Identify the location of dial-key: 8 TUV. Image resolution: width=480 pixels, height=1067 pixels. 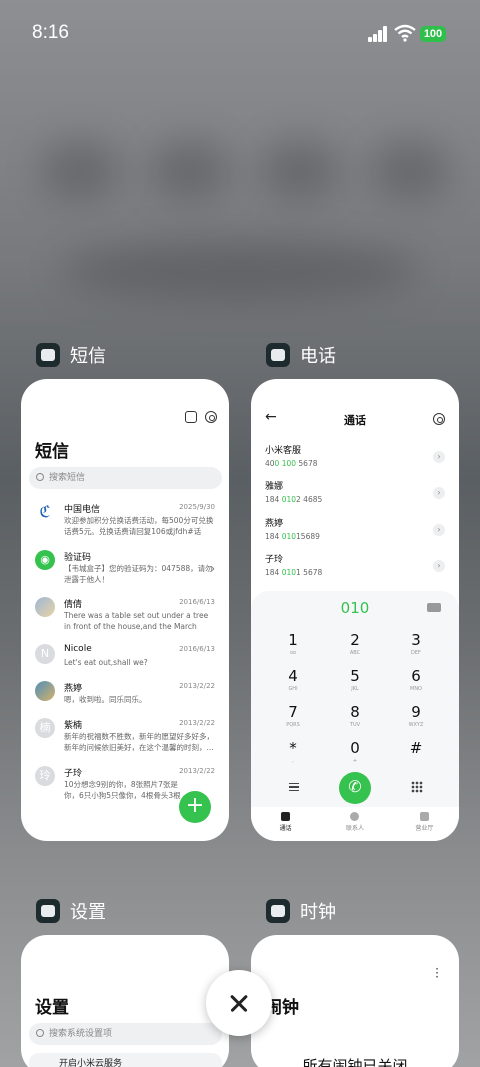
(355, 715).